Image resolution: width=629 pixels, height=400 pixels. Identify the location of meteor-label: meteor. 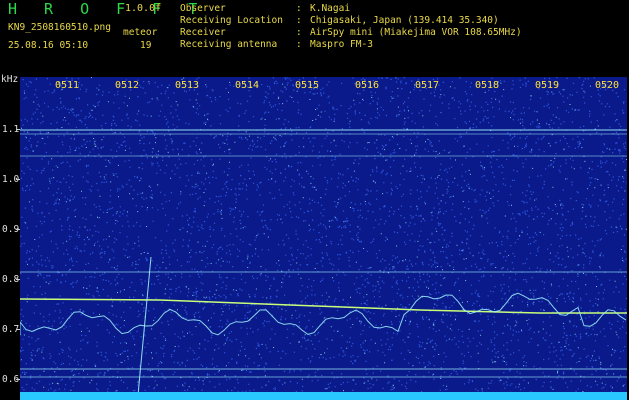
(140, 32).